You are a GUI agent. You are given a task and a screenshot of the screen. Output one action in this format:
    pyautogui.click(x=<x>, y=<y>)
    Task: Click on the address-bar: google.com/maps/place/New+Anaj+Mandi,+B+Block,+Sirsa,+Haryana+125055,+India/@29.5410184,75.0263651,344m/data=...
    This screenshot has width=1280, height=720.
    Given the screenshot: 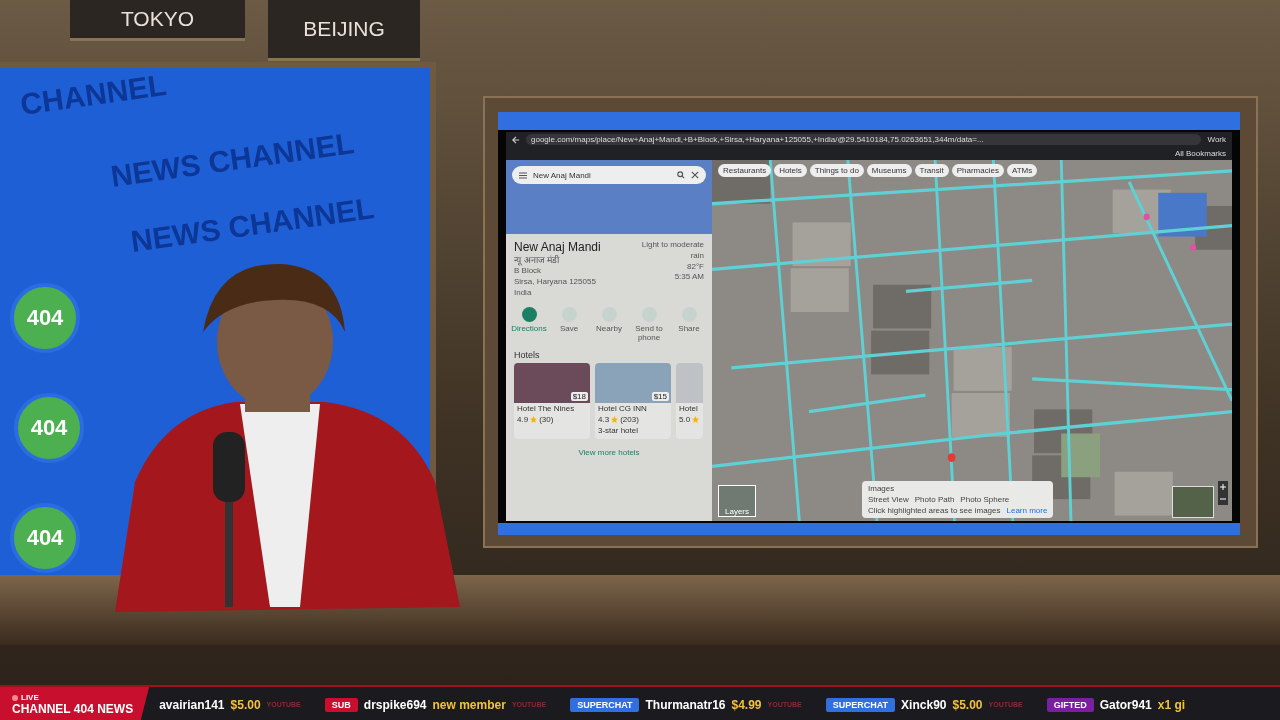 What is the action you would take?
    pyautogui.click(x=864, y=139)
    